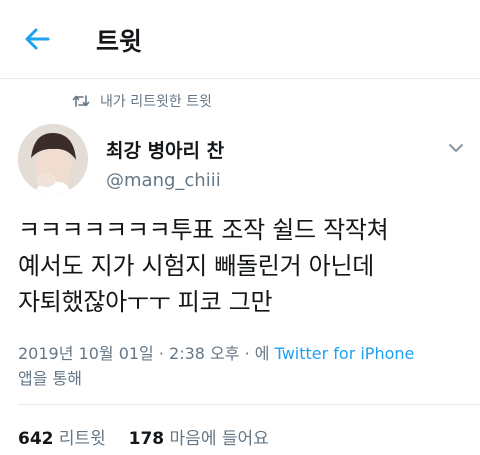 This screenshot has height=455, width=480. I want to click on divider, so click(249, 404).